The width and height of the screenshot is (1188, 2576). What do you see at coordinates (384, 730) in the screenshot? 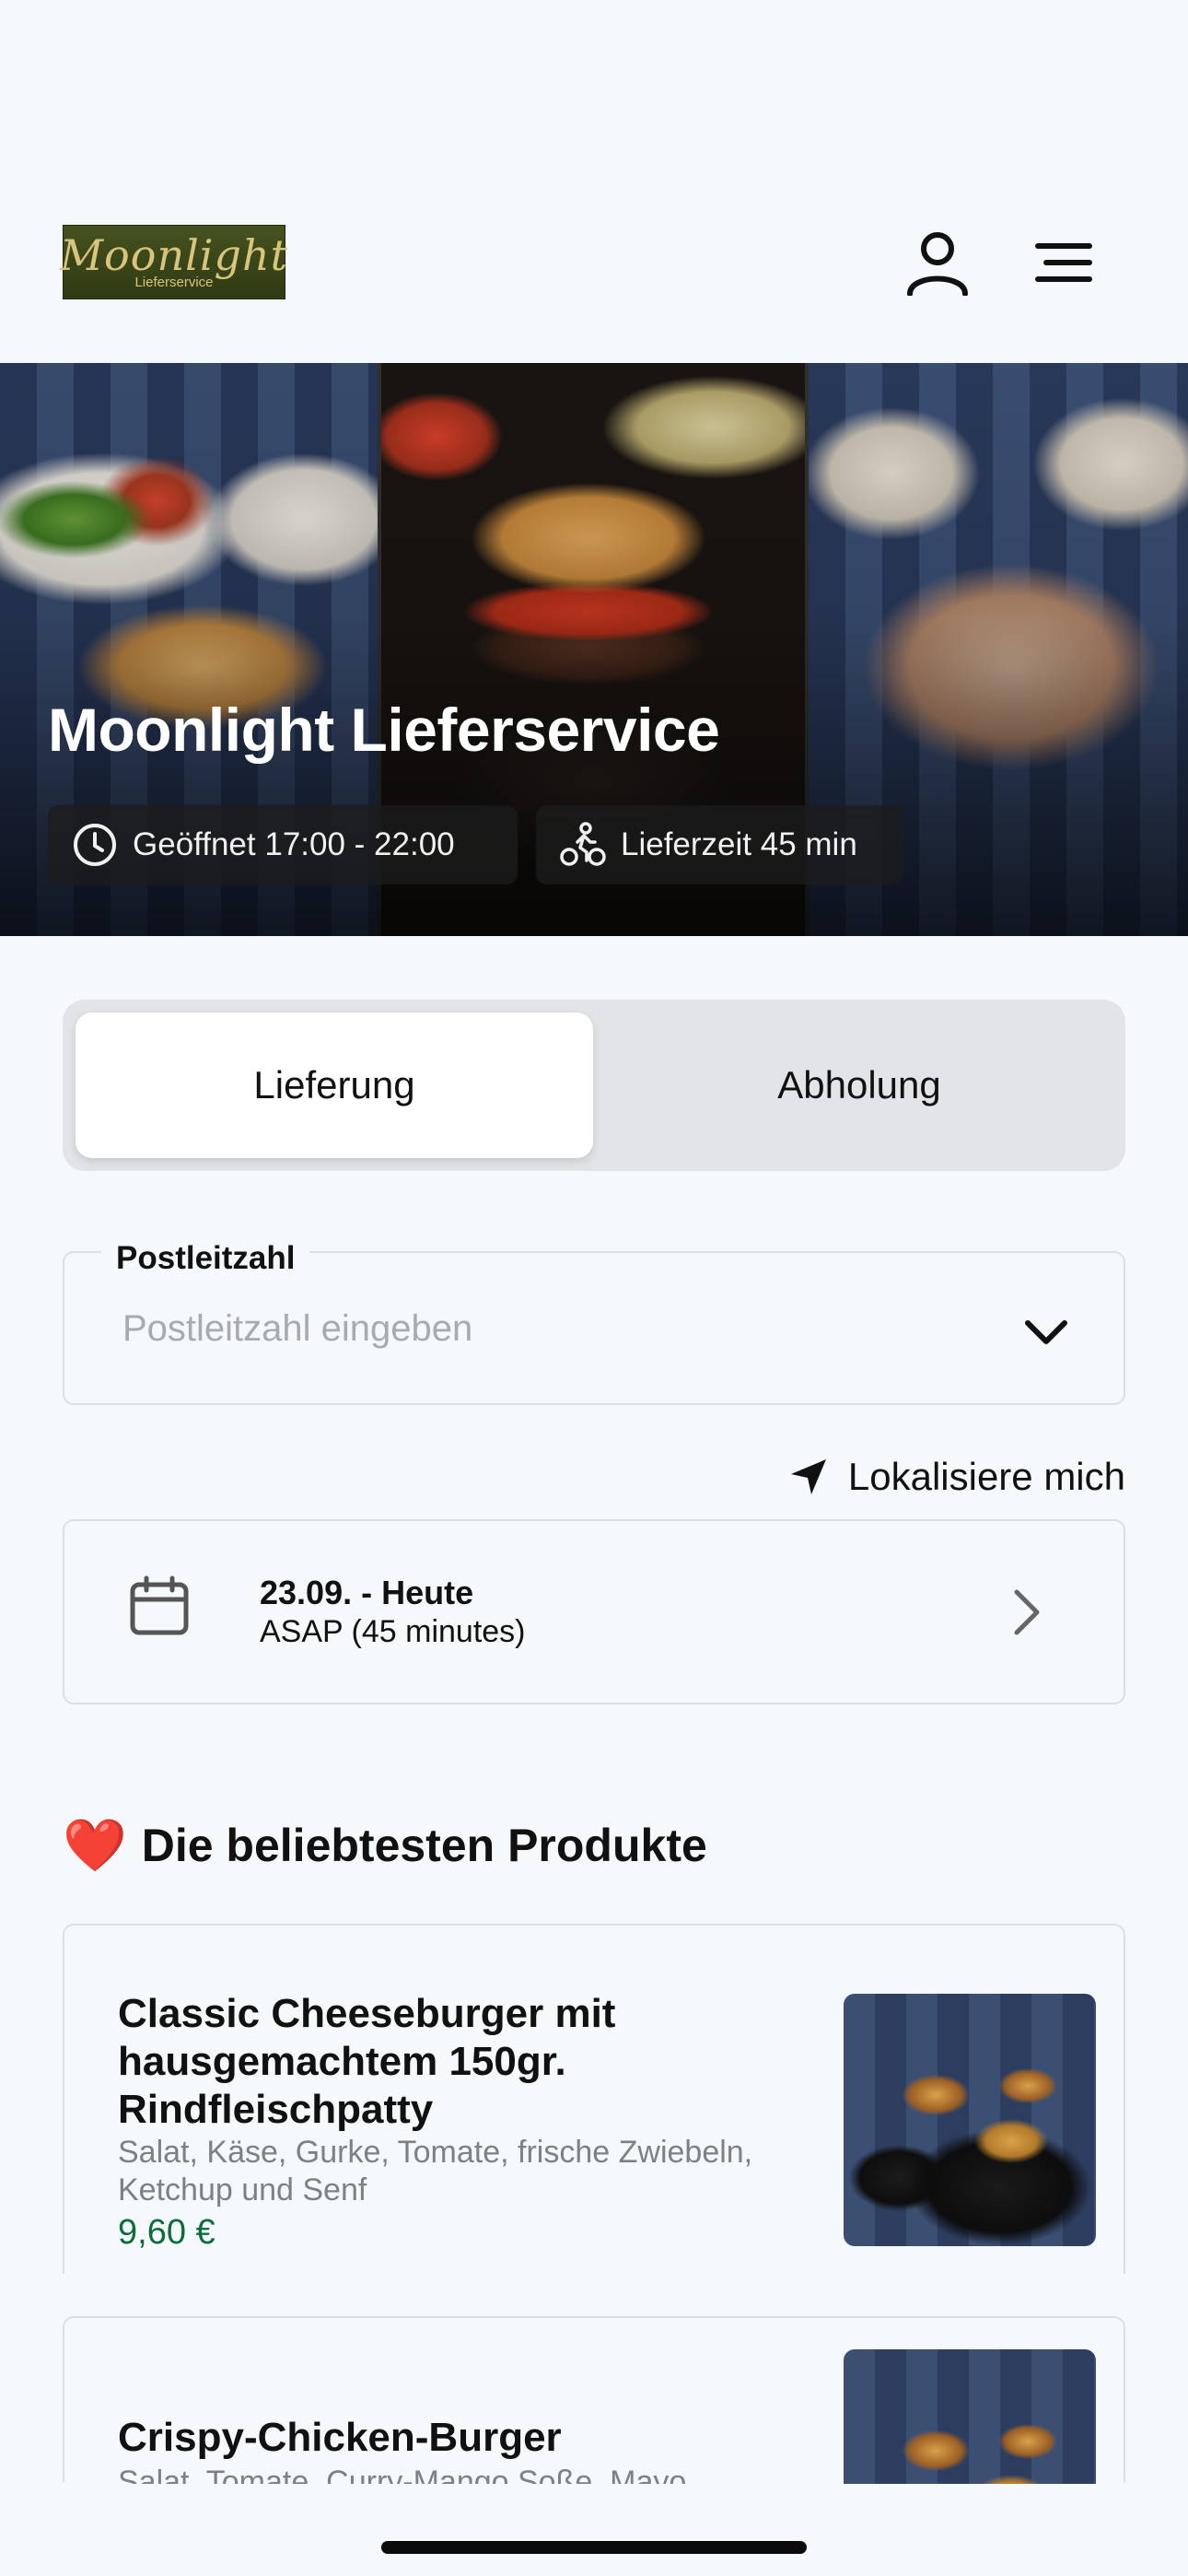
I see `restaurant-title: Moonlight Lieferservice` at bounding box center [384, 730].